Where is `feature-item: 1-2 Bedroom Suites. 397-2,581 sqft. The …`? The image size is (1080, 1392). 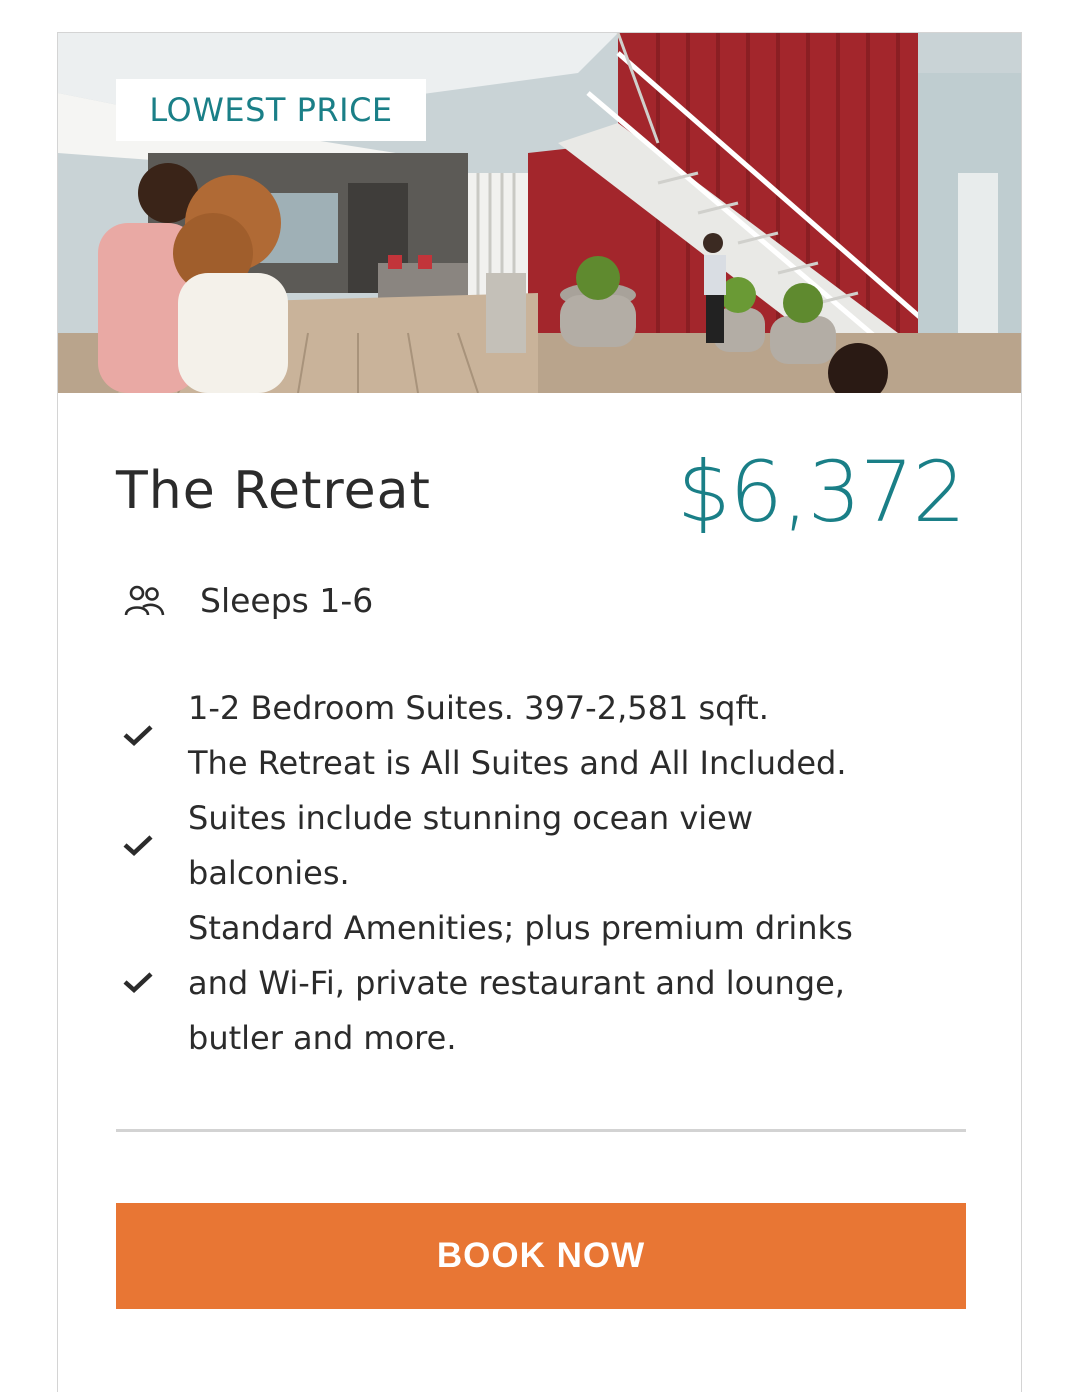
feature-item: 1-2 Bedroom Suites. 397-2,581 sqft. The … is located at coordinates (546, 736).